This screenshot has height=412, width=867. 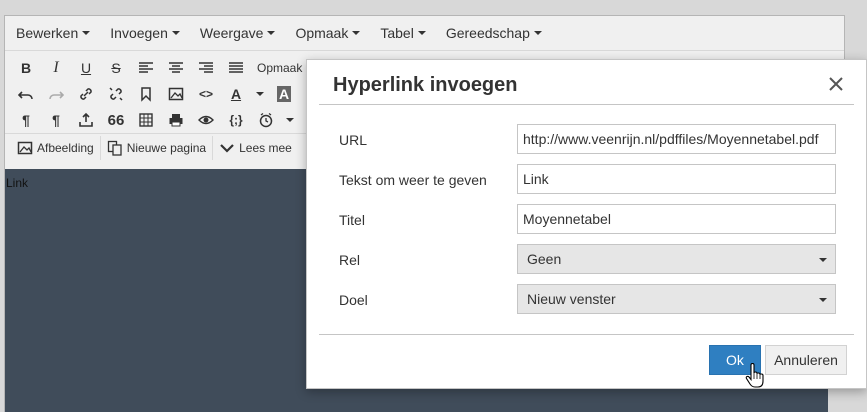 I want to click on align-left-button, so click(x=146, y=68).